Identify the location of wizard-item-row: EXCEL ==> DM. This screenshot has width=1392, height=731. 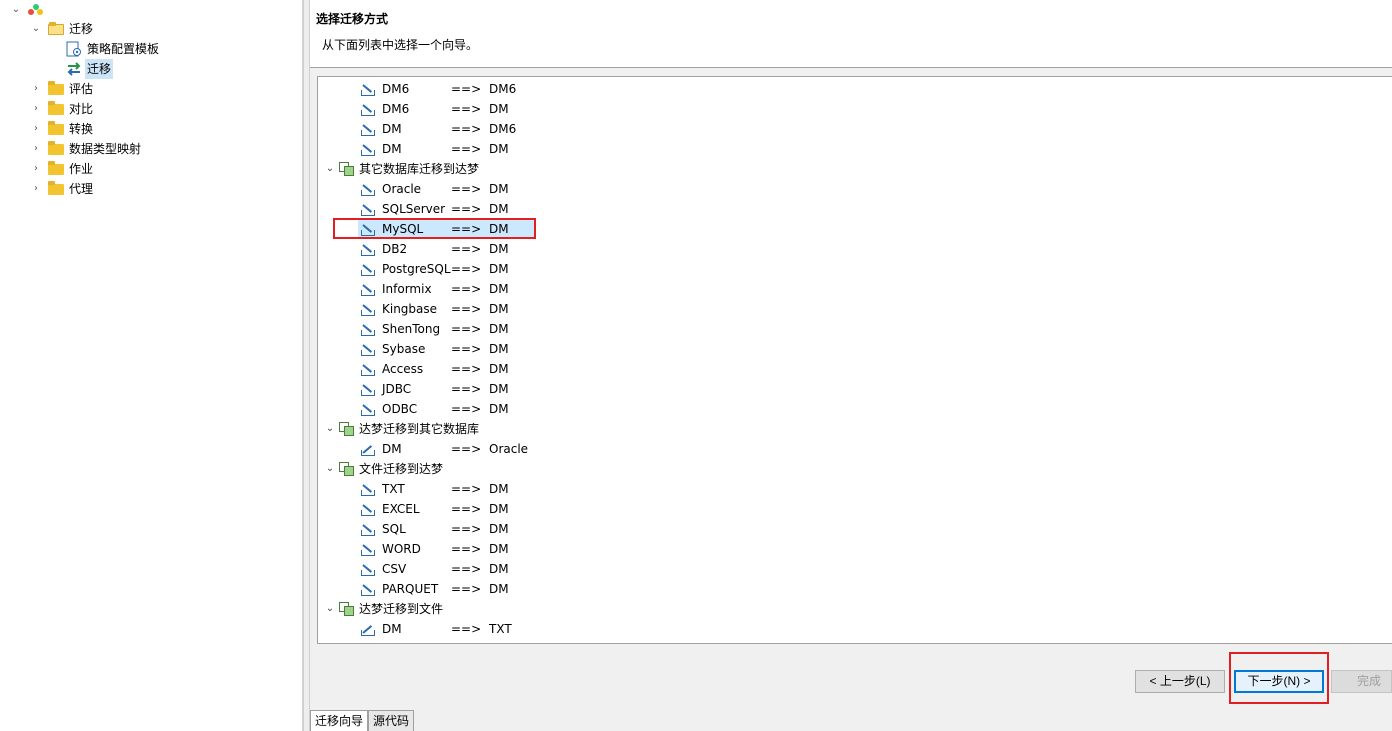
(447, 509).